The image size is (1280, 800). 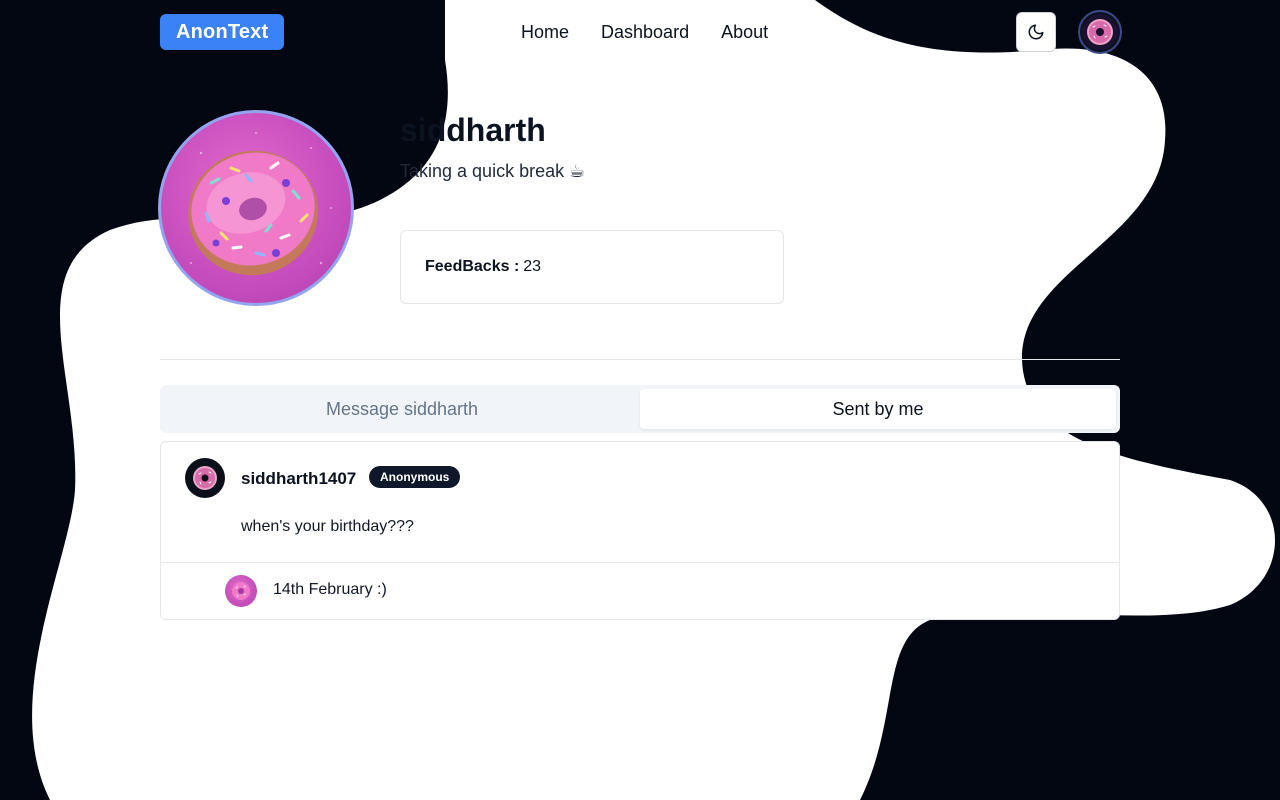 I want to click on nav-about: About, so click(x=744, y=32).